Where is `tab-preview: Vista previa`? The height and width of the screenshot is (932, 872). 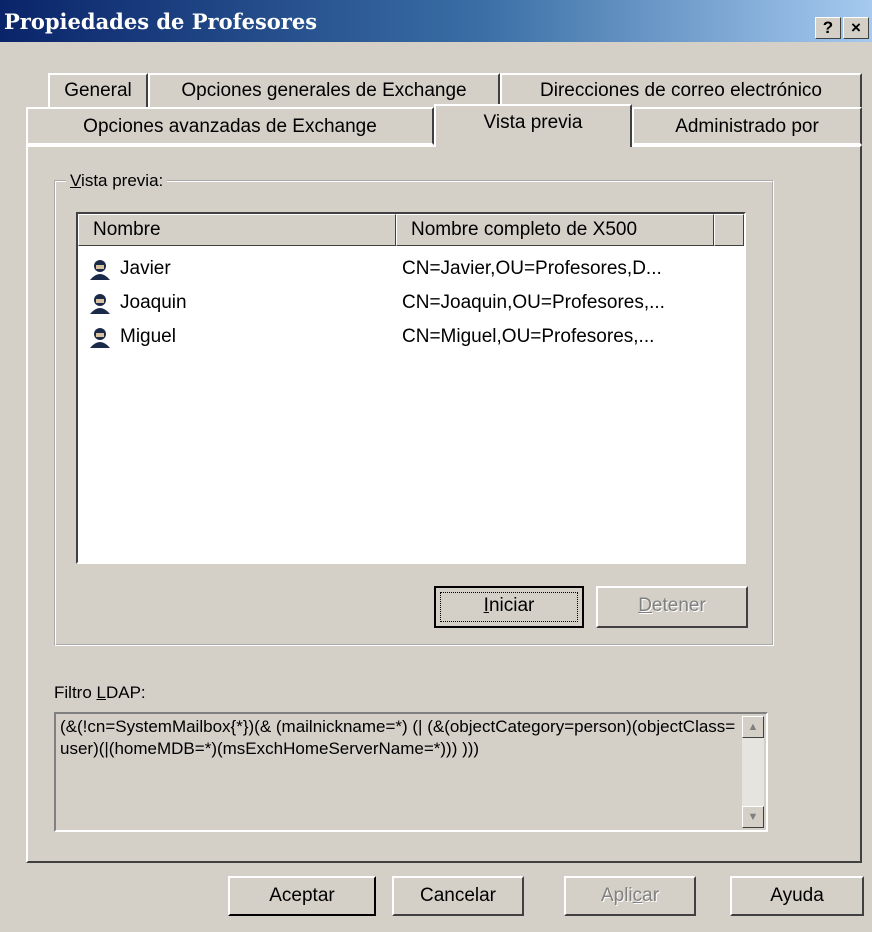
tab-preview: Vista previa is located at coordinates (533, 125).